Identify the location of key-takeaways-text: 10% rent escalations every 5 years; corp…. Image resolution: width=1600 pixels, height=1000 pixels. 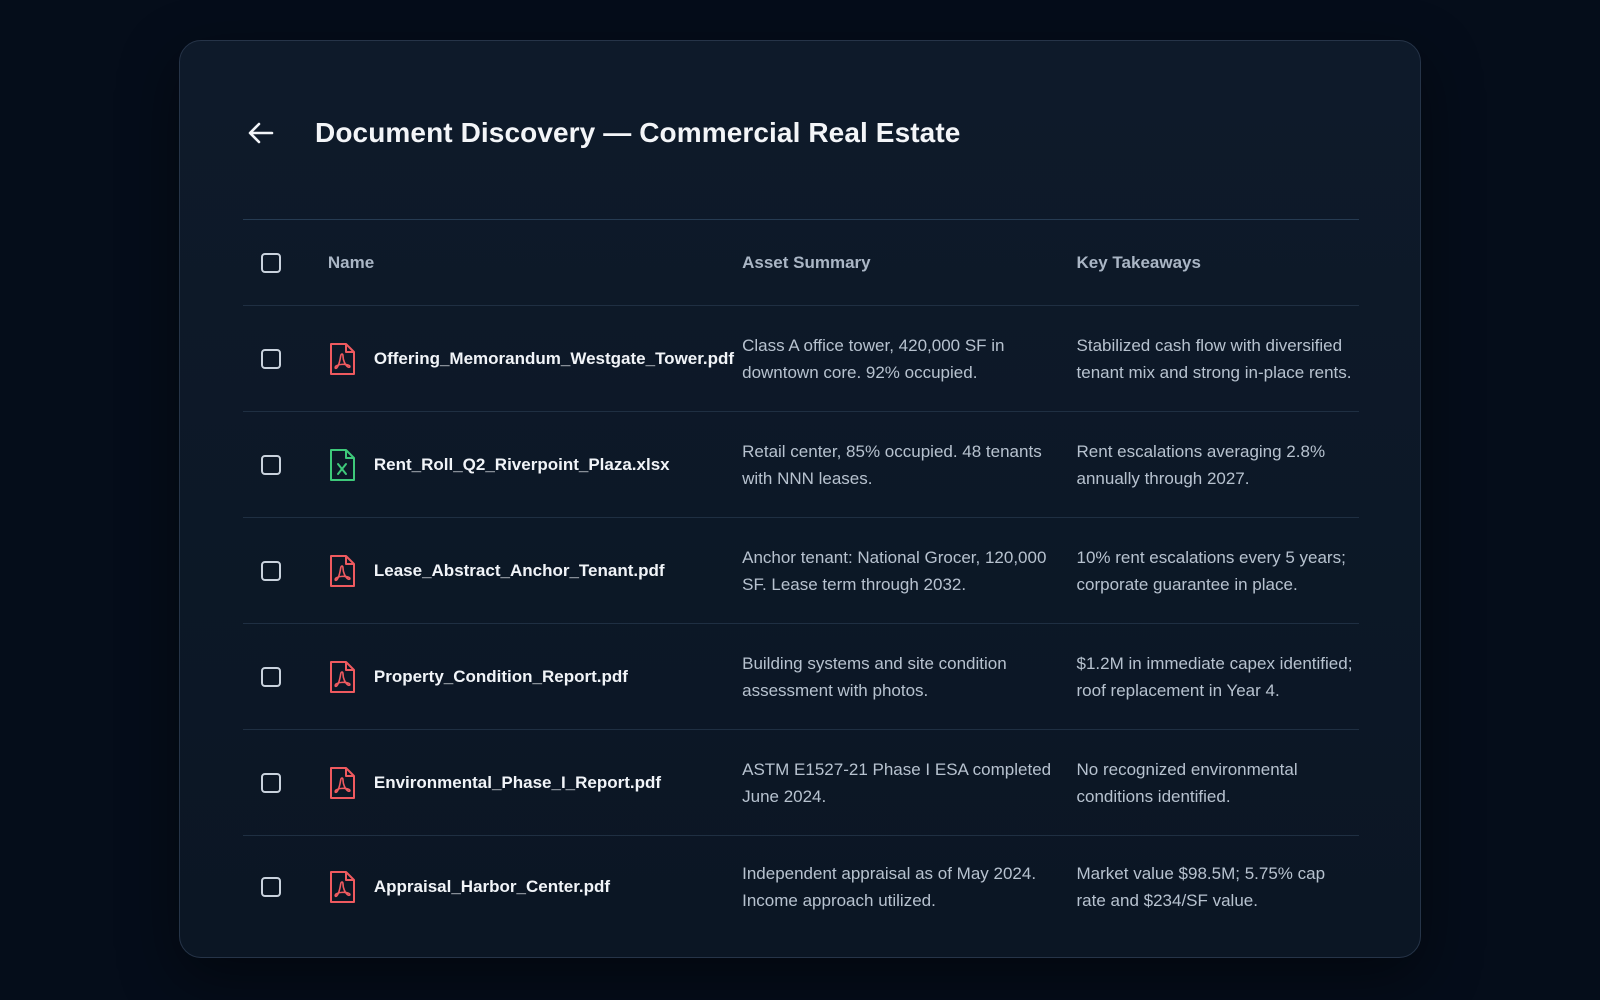
(1211, 570).